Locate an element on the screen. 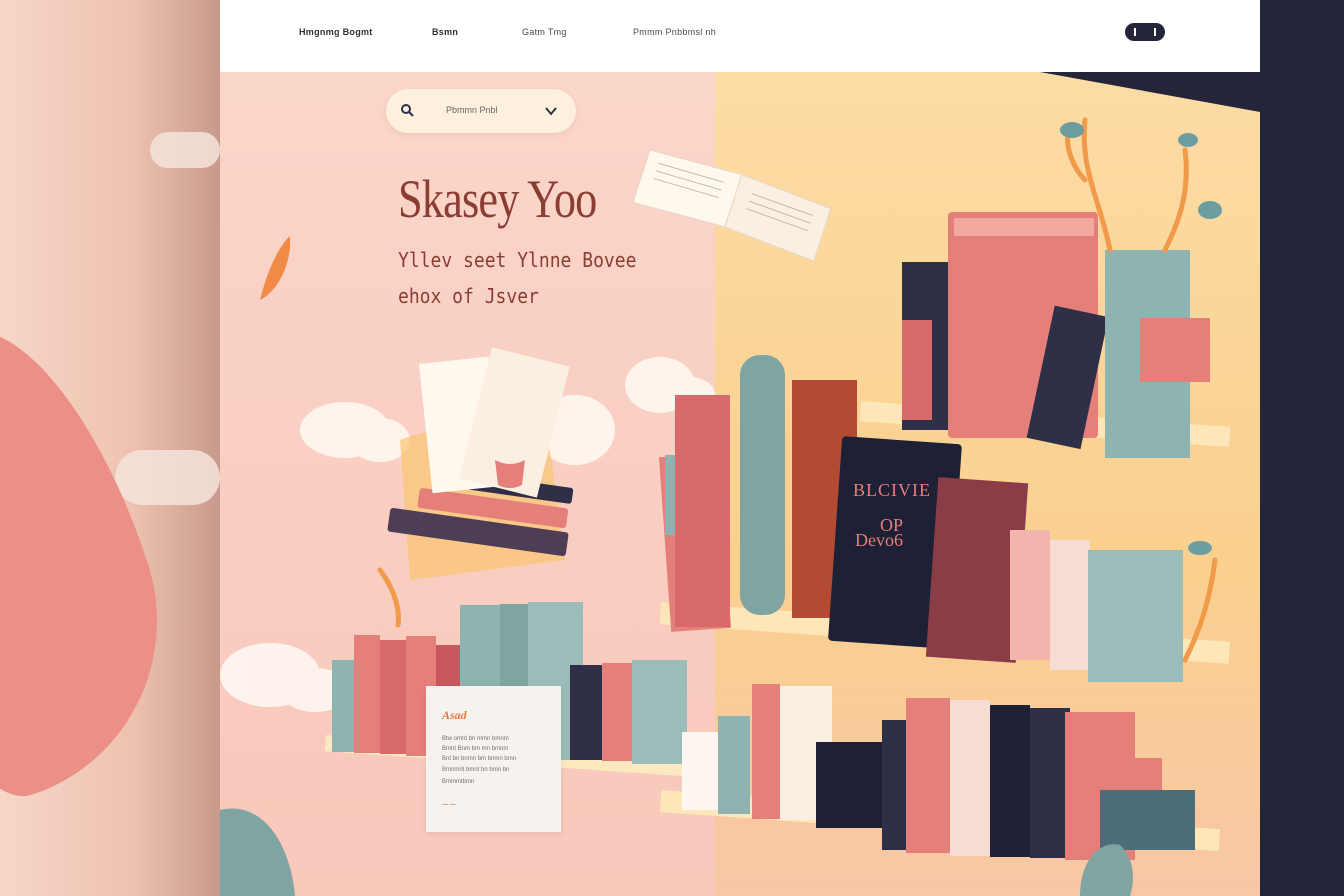 The height and width of the screenshot is (896, 1344). card-text-line: Bmnmnt bmnt bn bmn bn is located at coordinates (476, 770).